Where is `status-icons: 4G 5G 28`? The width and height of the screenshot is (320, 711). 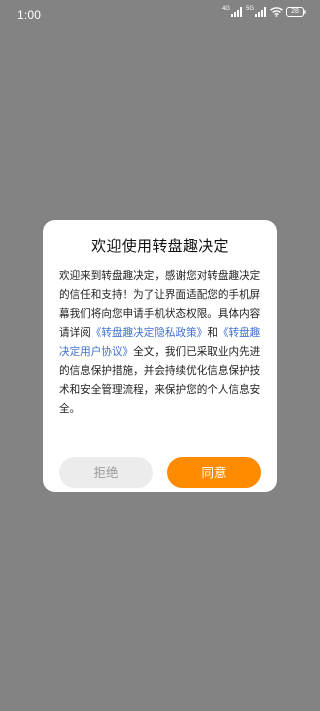 status-icons: 4G 5G 28 is located at coordinates (263, 11).